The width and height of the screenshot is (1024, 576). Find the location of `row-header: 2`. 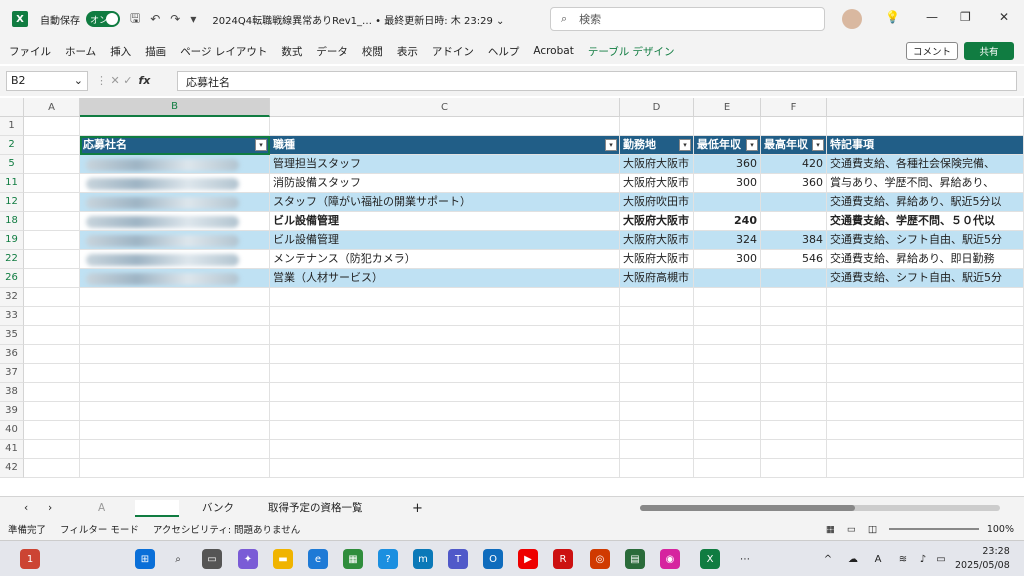

row-header: 2 is located at coordinates (12, 145).